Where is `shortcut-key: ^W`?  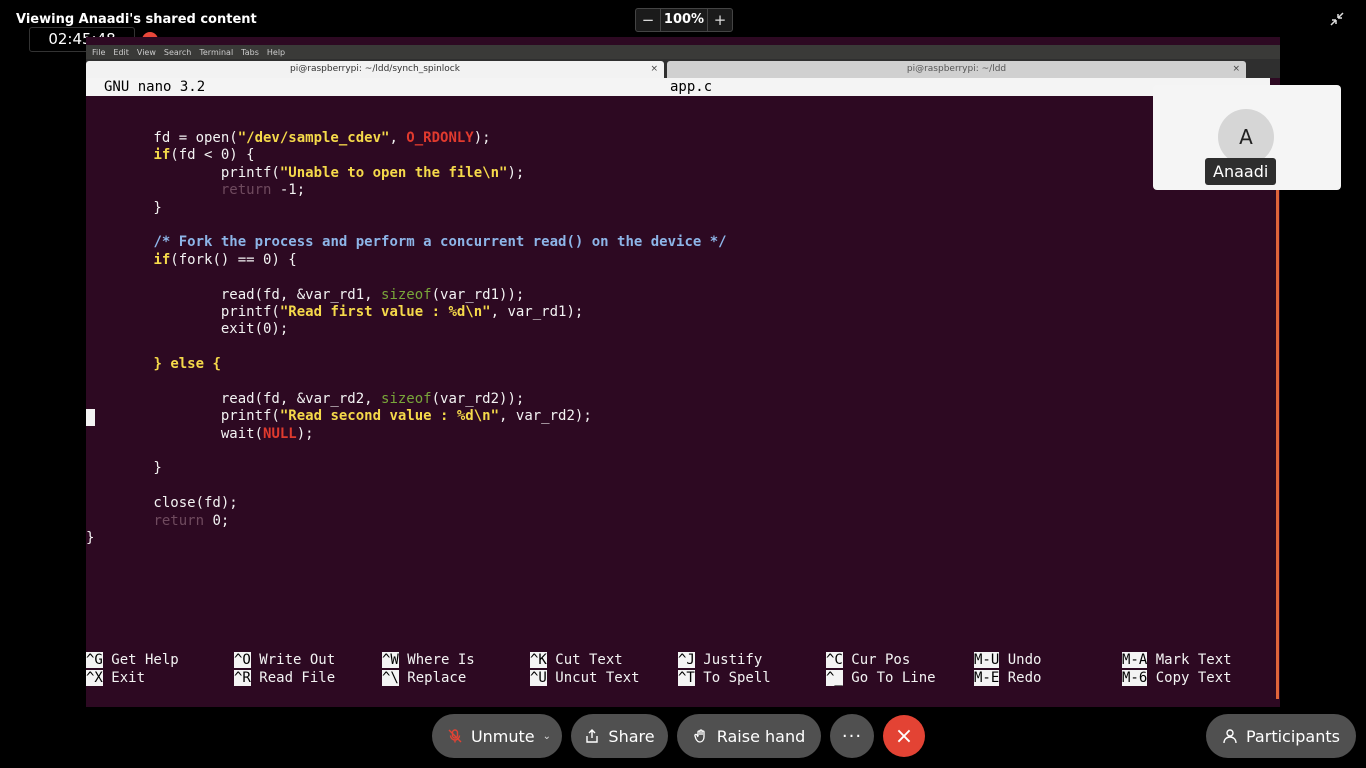
shortcut-key: ^W is located at coordinates (390, 660).